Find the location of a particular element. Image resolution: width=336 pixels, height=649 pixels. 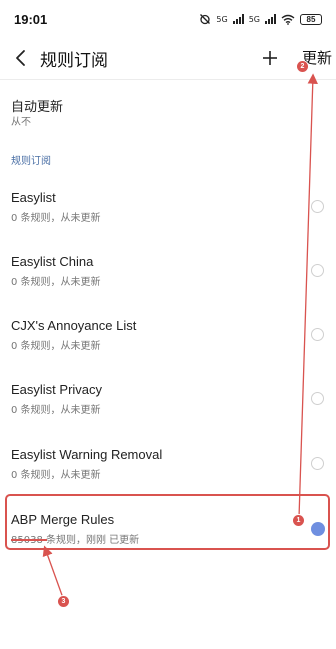

count-underline is located at coordinates (29, 540).